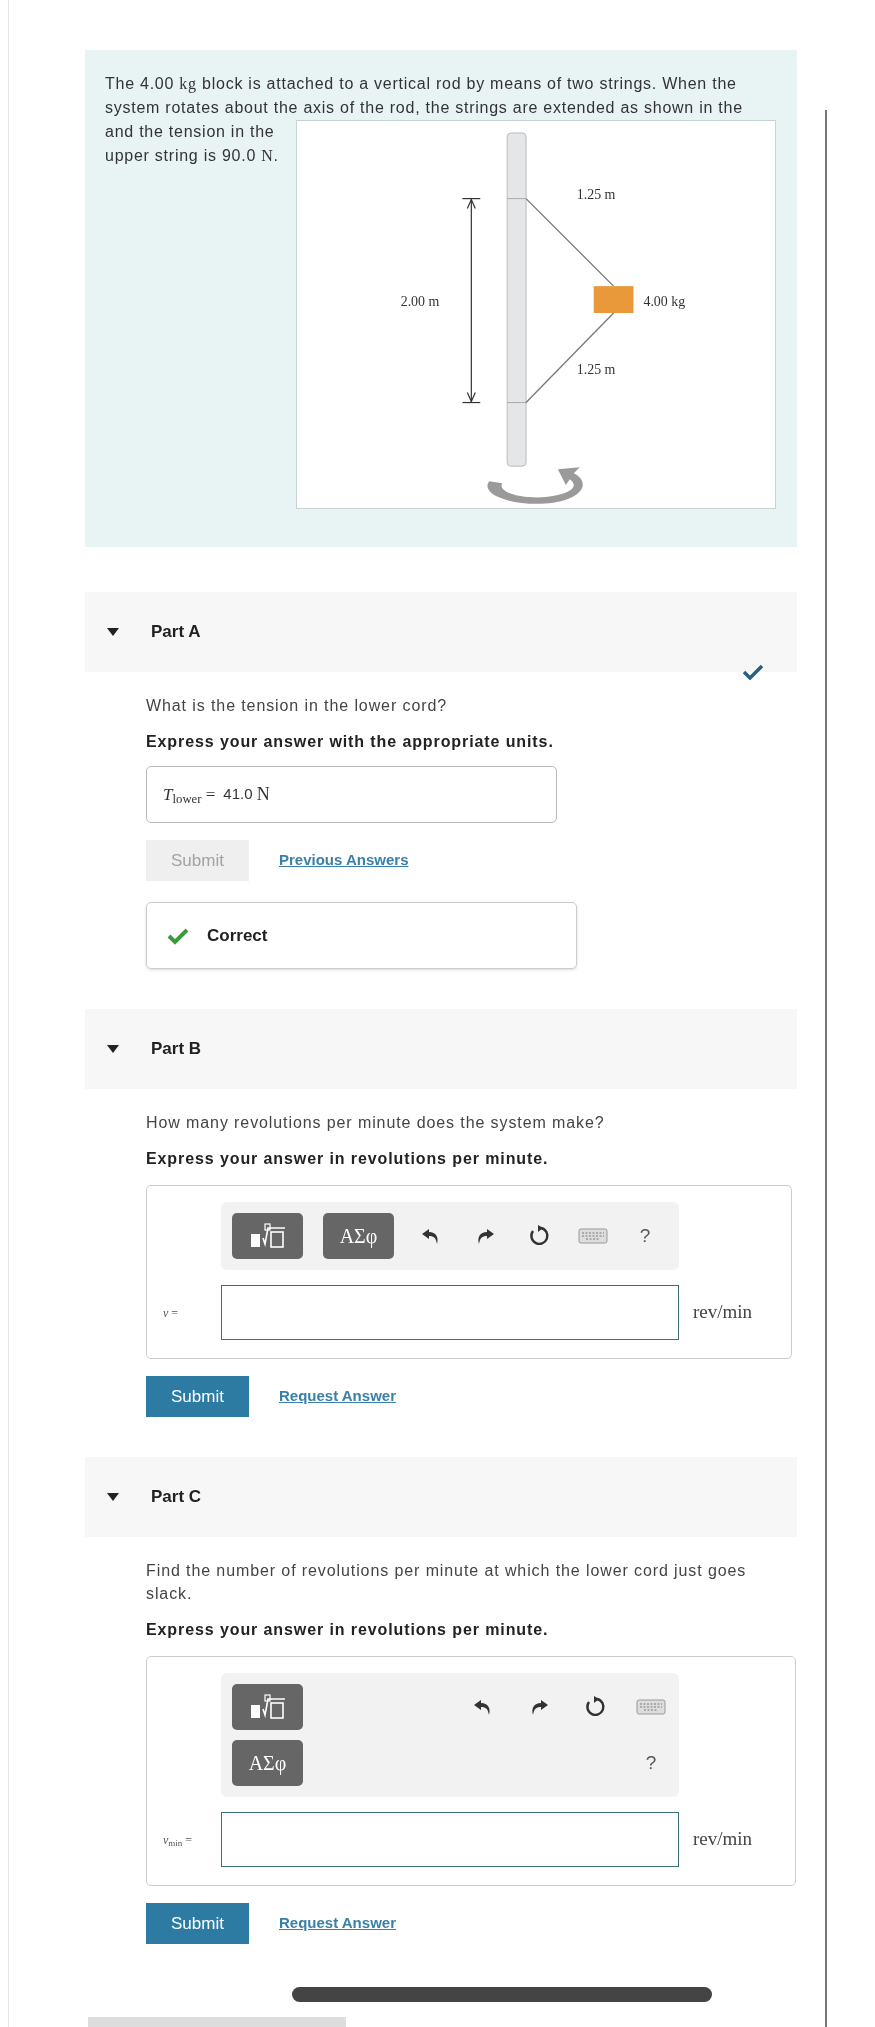 This screenshot has height=2027, width=875. What do you see at coordinates (664, 302) in the screenshot?
I see `mass-label: 4.00 kg` at bounding box center [664, 302].